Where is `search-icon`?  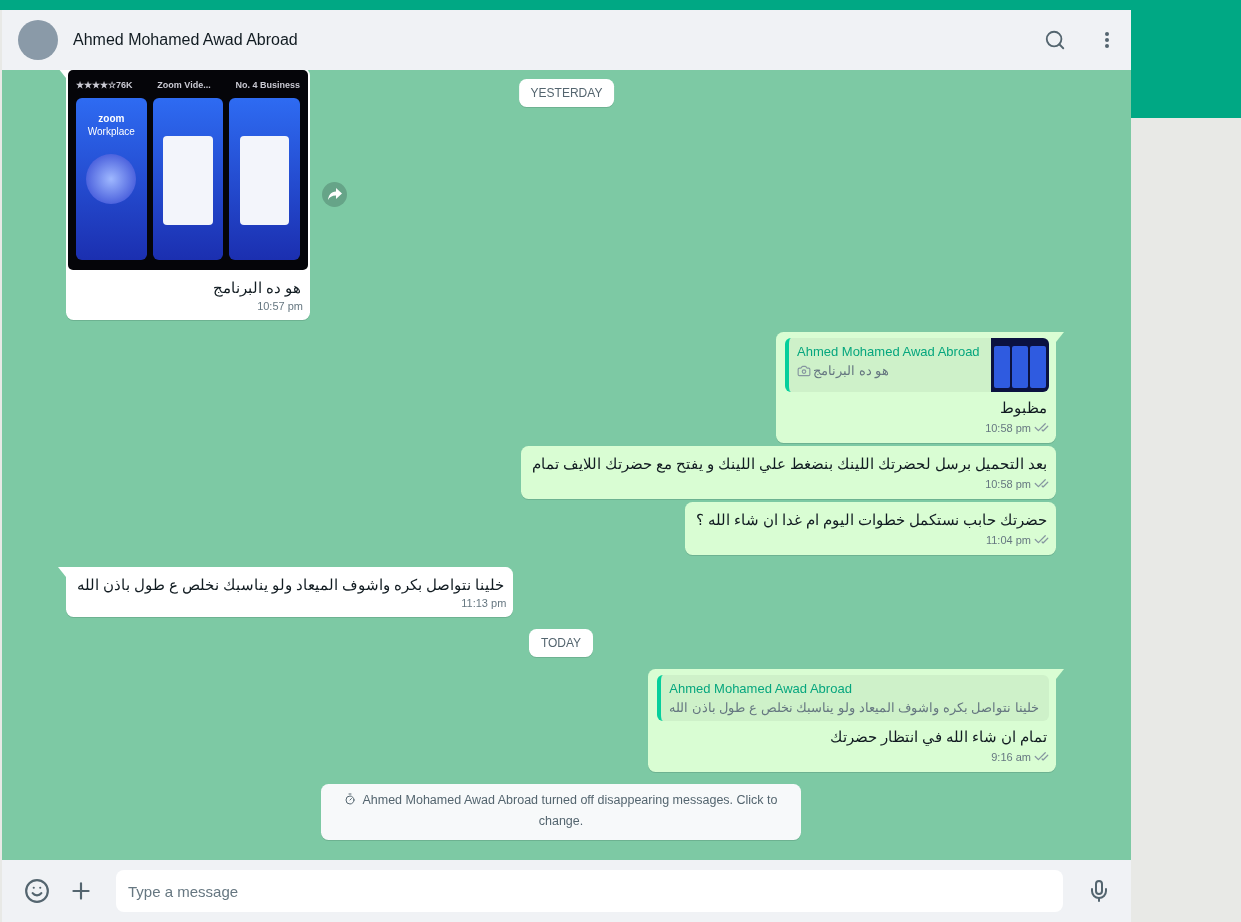 search-icon is located at coordinates (1055, 40).